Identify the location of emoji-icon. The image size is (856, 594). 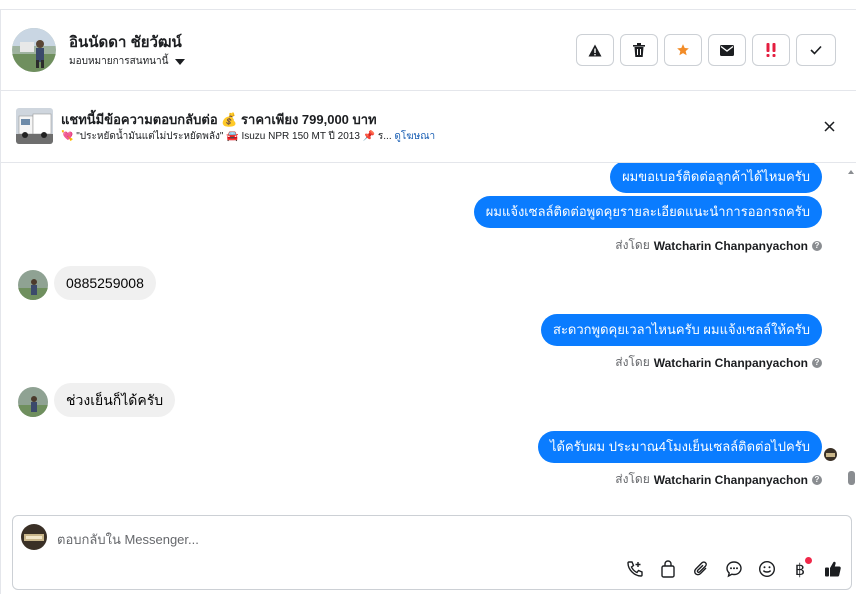
(767, 569).